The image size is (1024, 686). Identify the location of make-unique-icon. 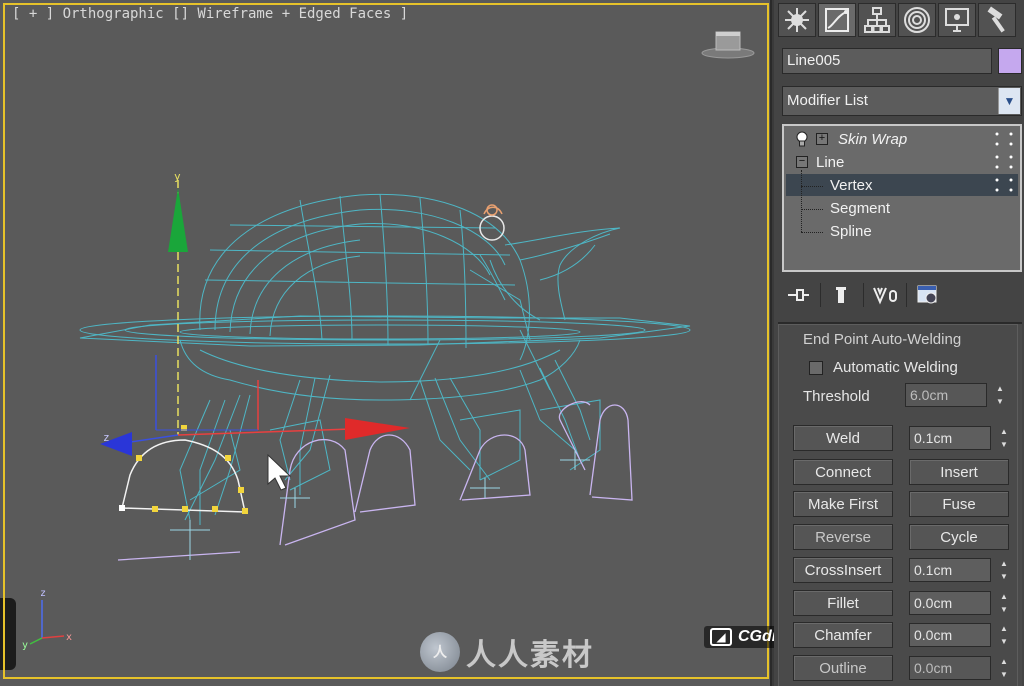
(885, 295).